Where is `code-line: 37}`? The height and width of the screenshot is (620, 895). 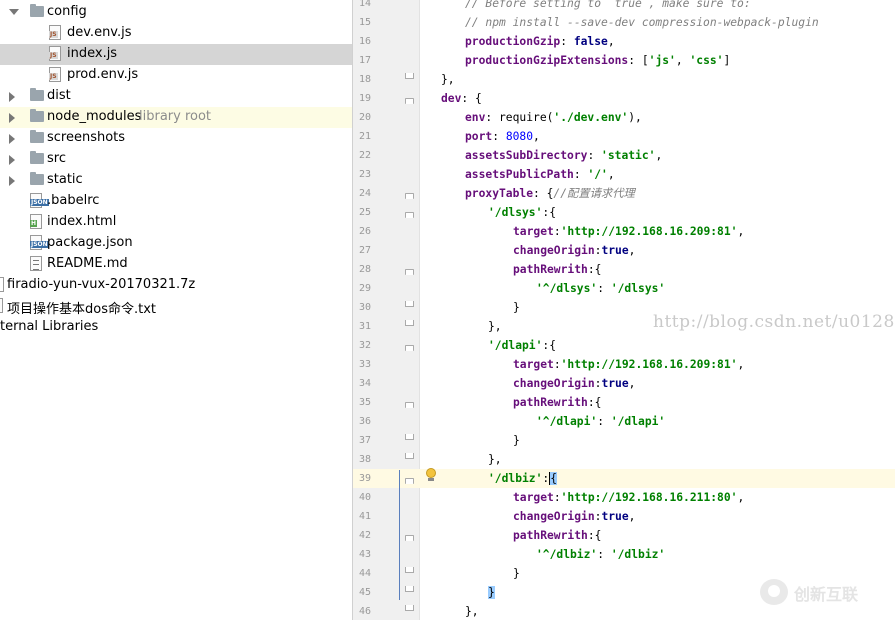 code-line: 37} is located at coordinates (624, 440).